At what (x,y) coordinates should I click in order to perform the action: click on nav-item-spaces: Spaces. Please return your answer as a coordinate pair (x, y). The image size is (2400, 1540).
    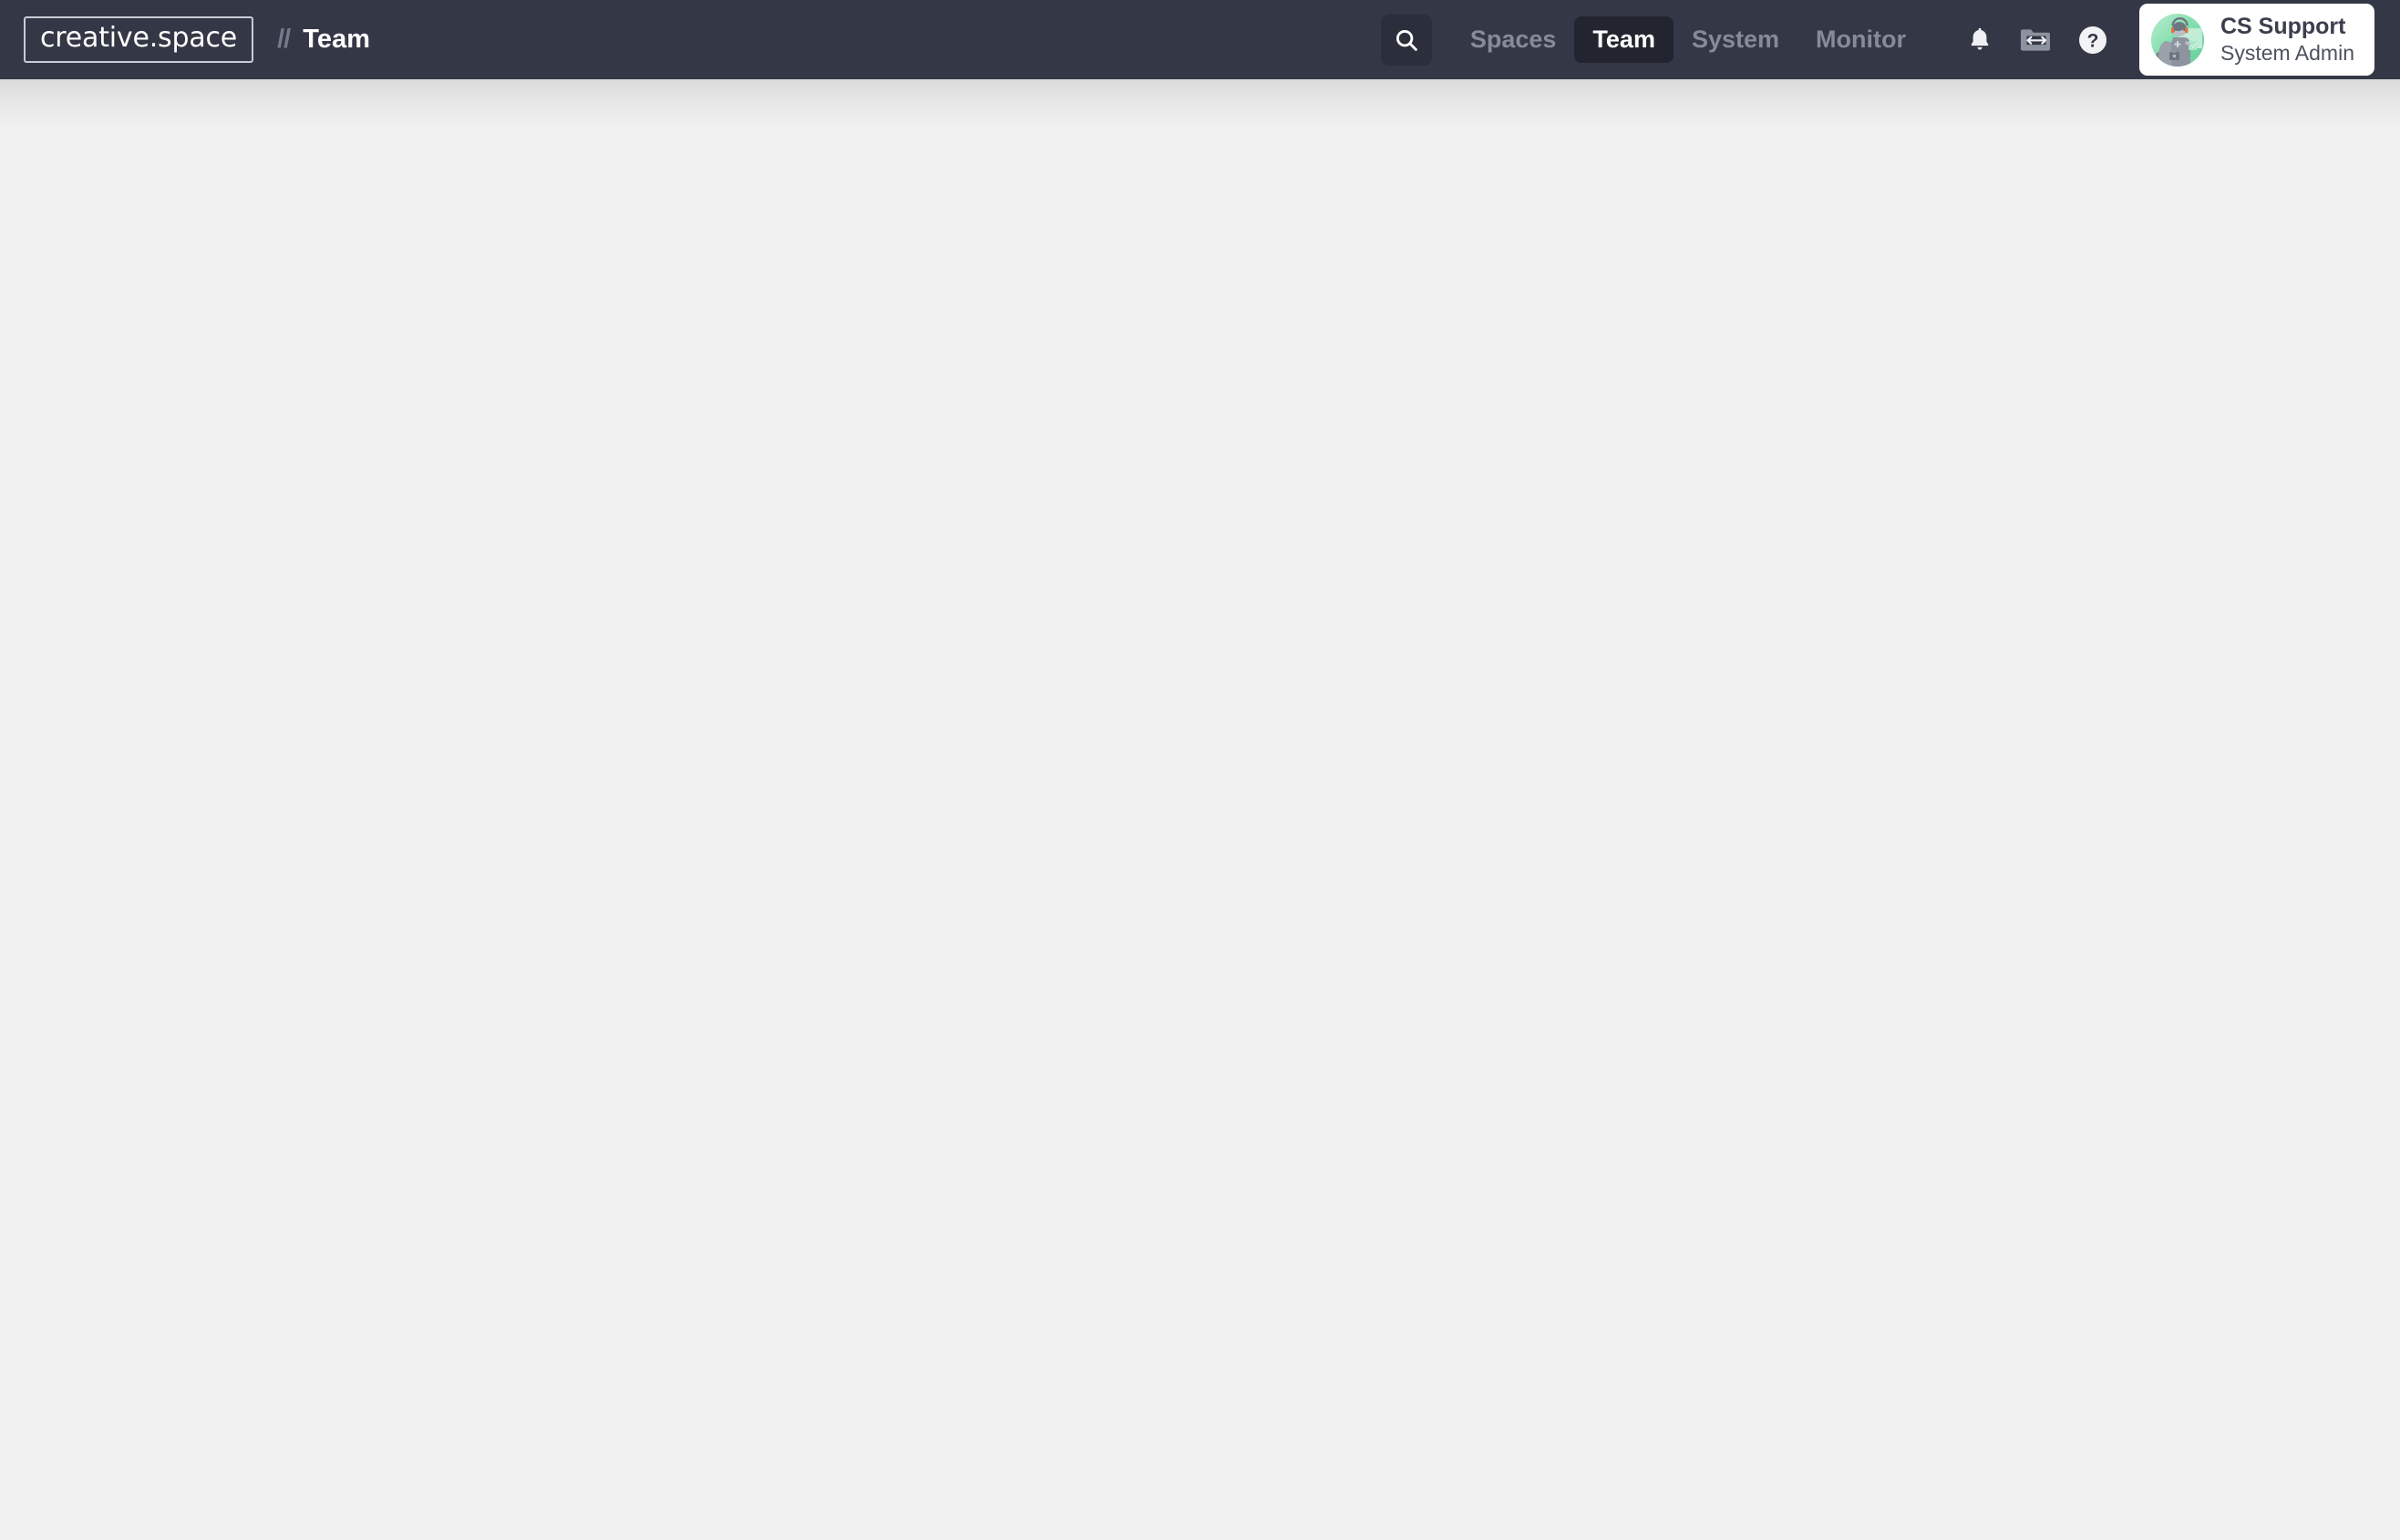
    Looking at the image, I should click on (1514, 40).